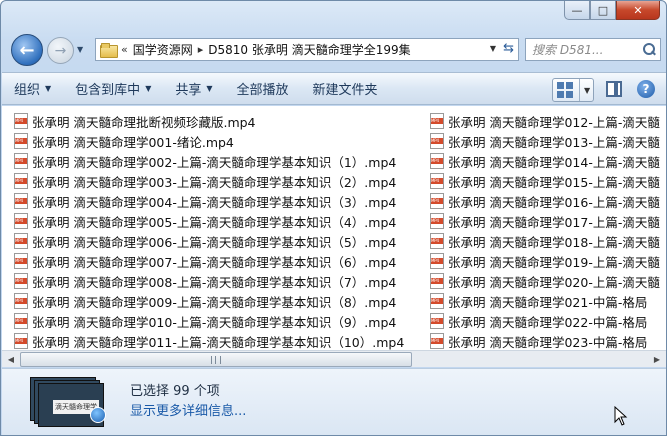 The width and height of the screenshot is (667, 436). I want to click on file-item: 张承明 滴天髓命理学008-上篇-滴天髓命理学基本知识（7）.mp4, so click(220, 281).